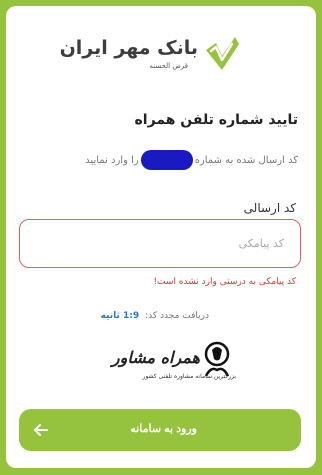 This screenshot has height=475, width=322. Describe the element at coordinates (128, 48) in the screenshot. I see `bank-name: بانک مهر ایران` at that location.